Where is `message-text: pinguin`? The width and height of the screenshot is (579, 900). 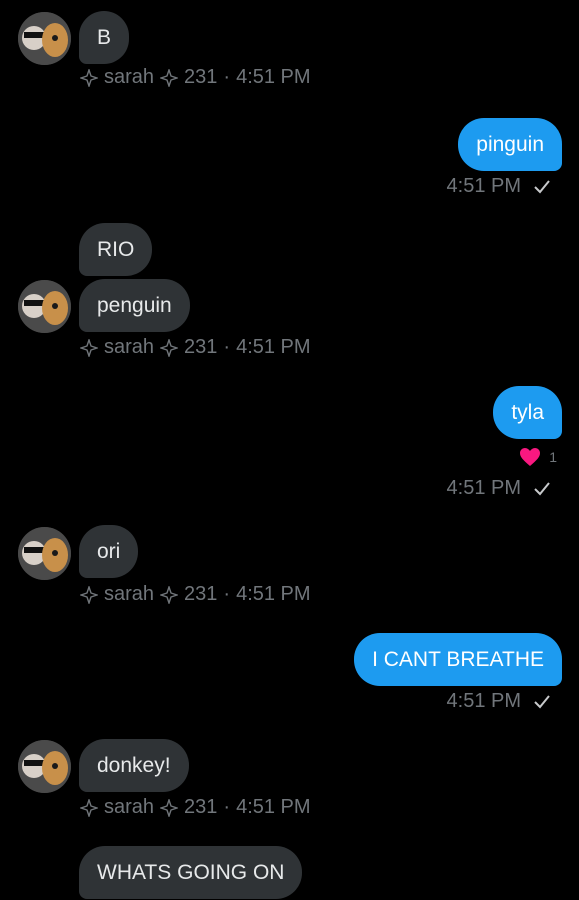 message-text: pinguin is located at coordinates (510, 144).